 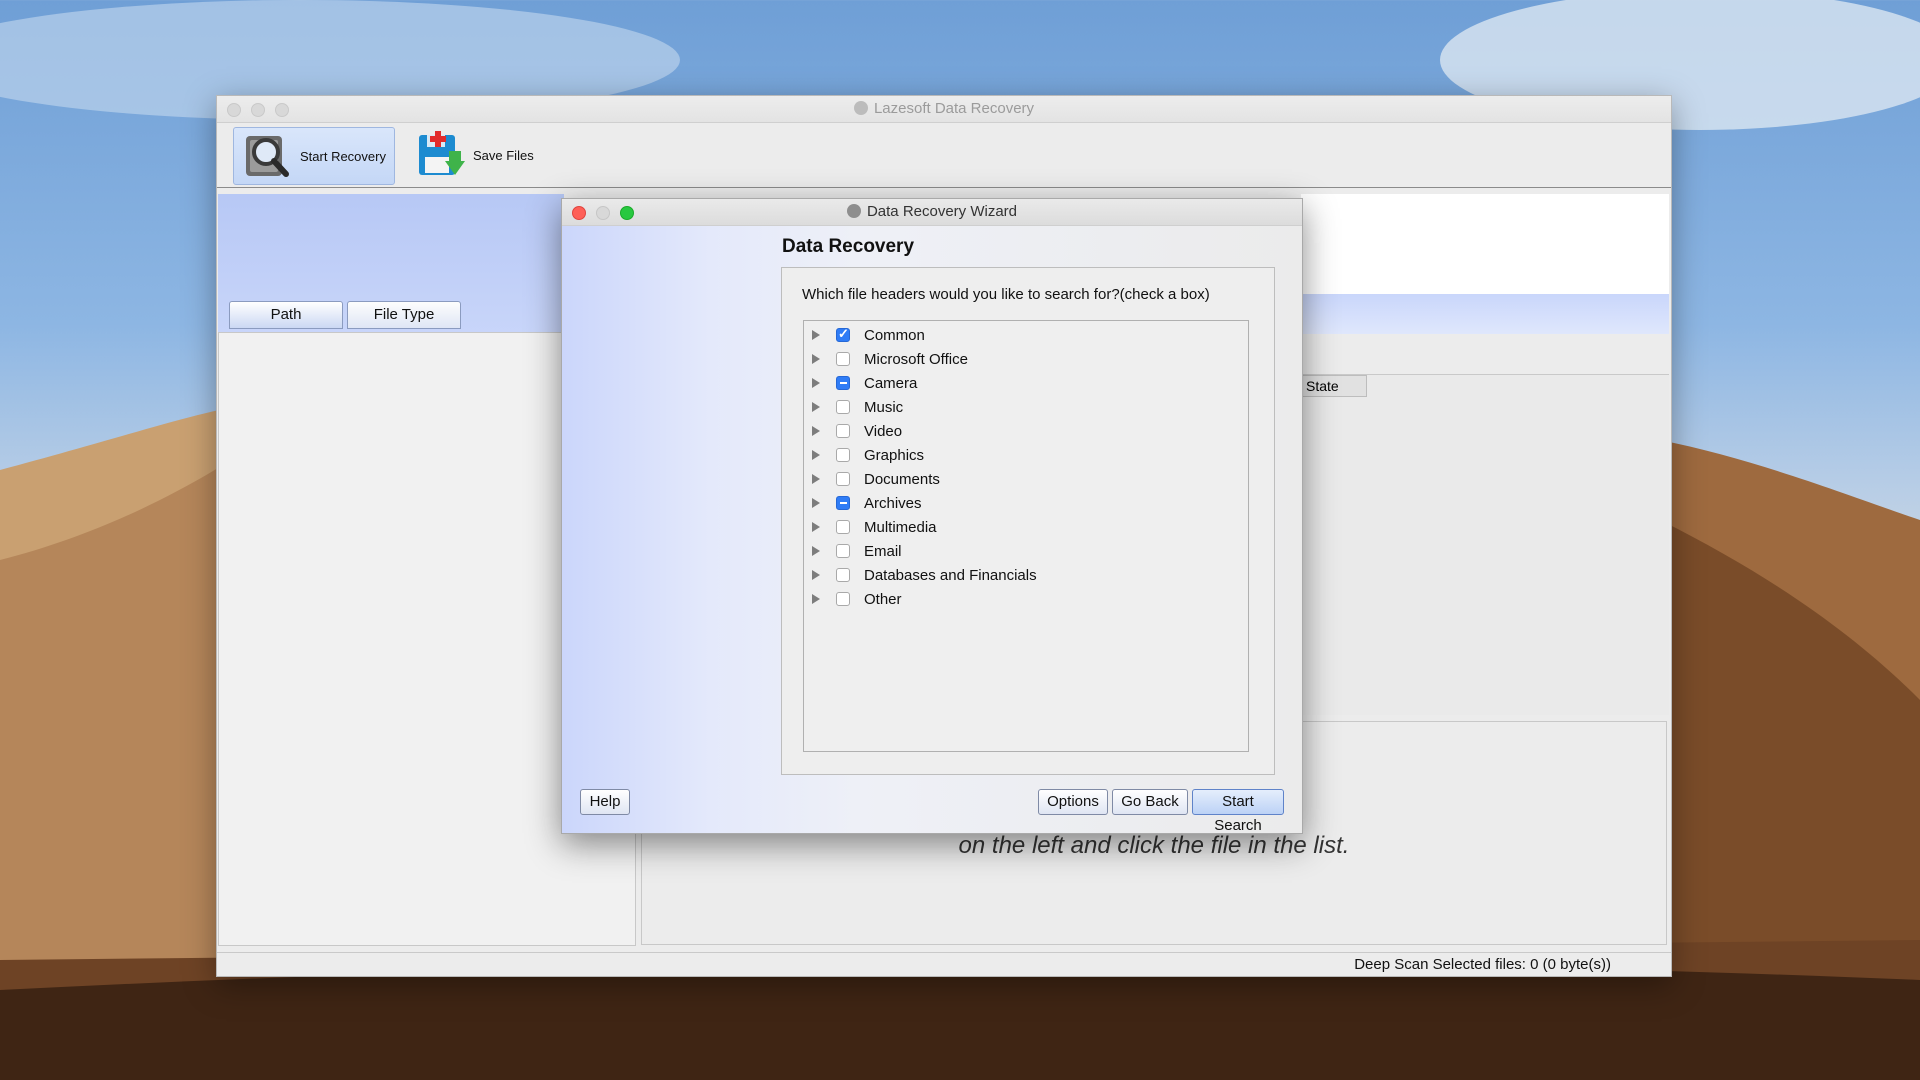 I want to click on category-label: Databases and Financials, so click(x=950, y=575).